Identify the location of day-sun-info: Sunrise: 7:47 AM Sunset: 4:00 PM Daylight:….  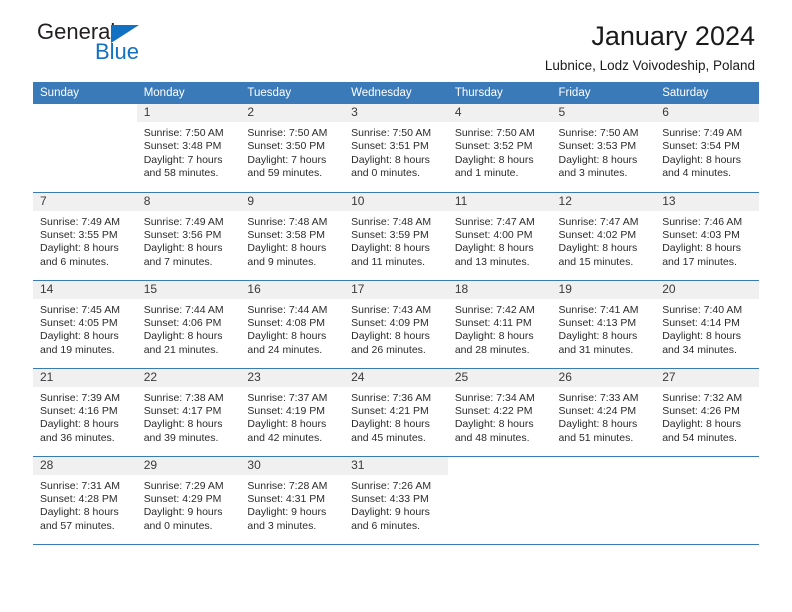
(500, 240).